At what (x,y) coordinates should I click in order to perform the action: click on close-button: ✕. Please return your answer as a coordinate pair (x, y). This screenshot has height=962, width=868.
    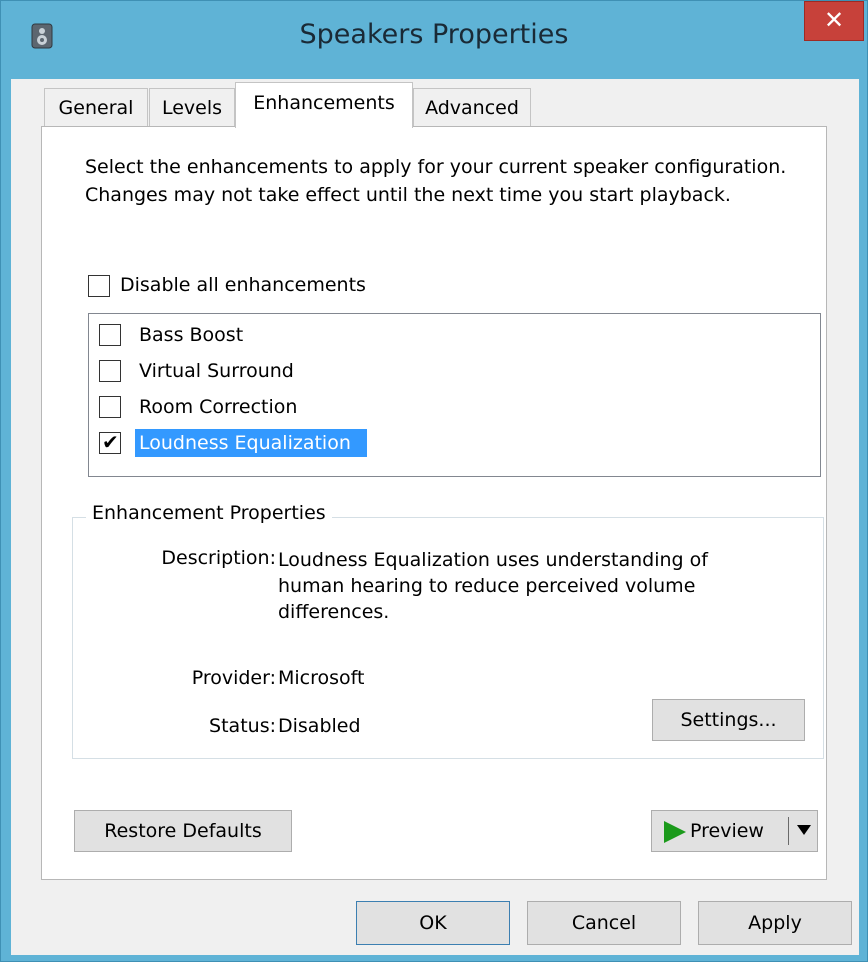
    Looking at the image, I should click on (834, 21).